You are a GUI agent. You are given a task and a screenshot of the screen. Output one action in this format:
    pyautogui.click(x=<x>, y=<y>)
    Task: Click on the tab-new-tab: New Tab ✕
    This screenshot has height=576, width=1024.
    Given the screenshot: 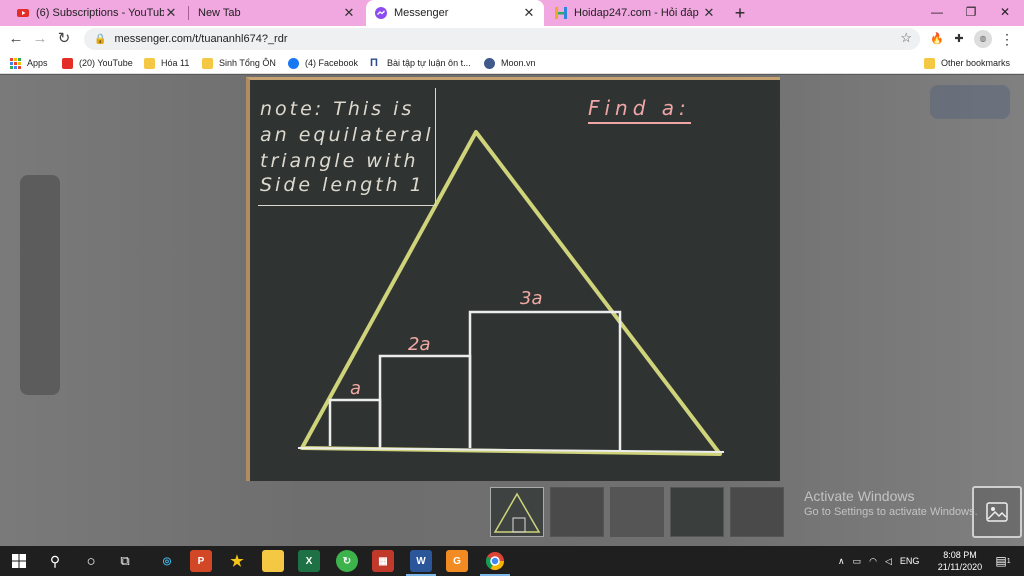 What is the action you would take?
    pyautogui.click(x=277, y=13)
    